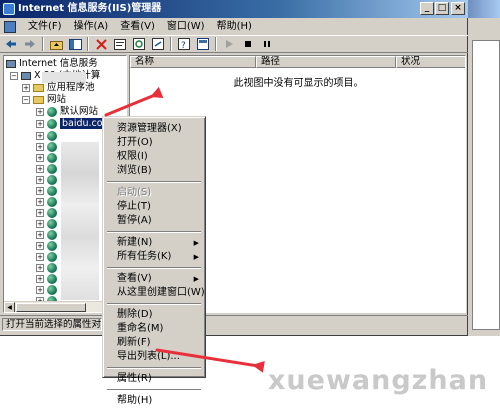 This screenshot has width=500, height=411. What do you see at coordinates (56, 44) in the screenshot?
I see `up-folder-icon` at bounding box center [56, 44].